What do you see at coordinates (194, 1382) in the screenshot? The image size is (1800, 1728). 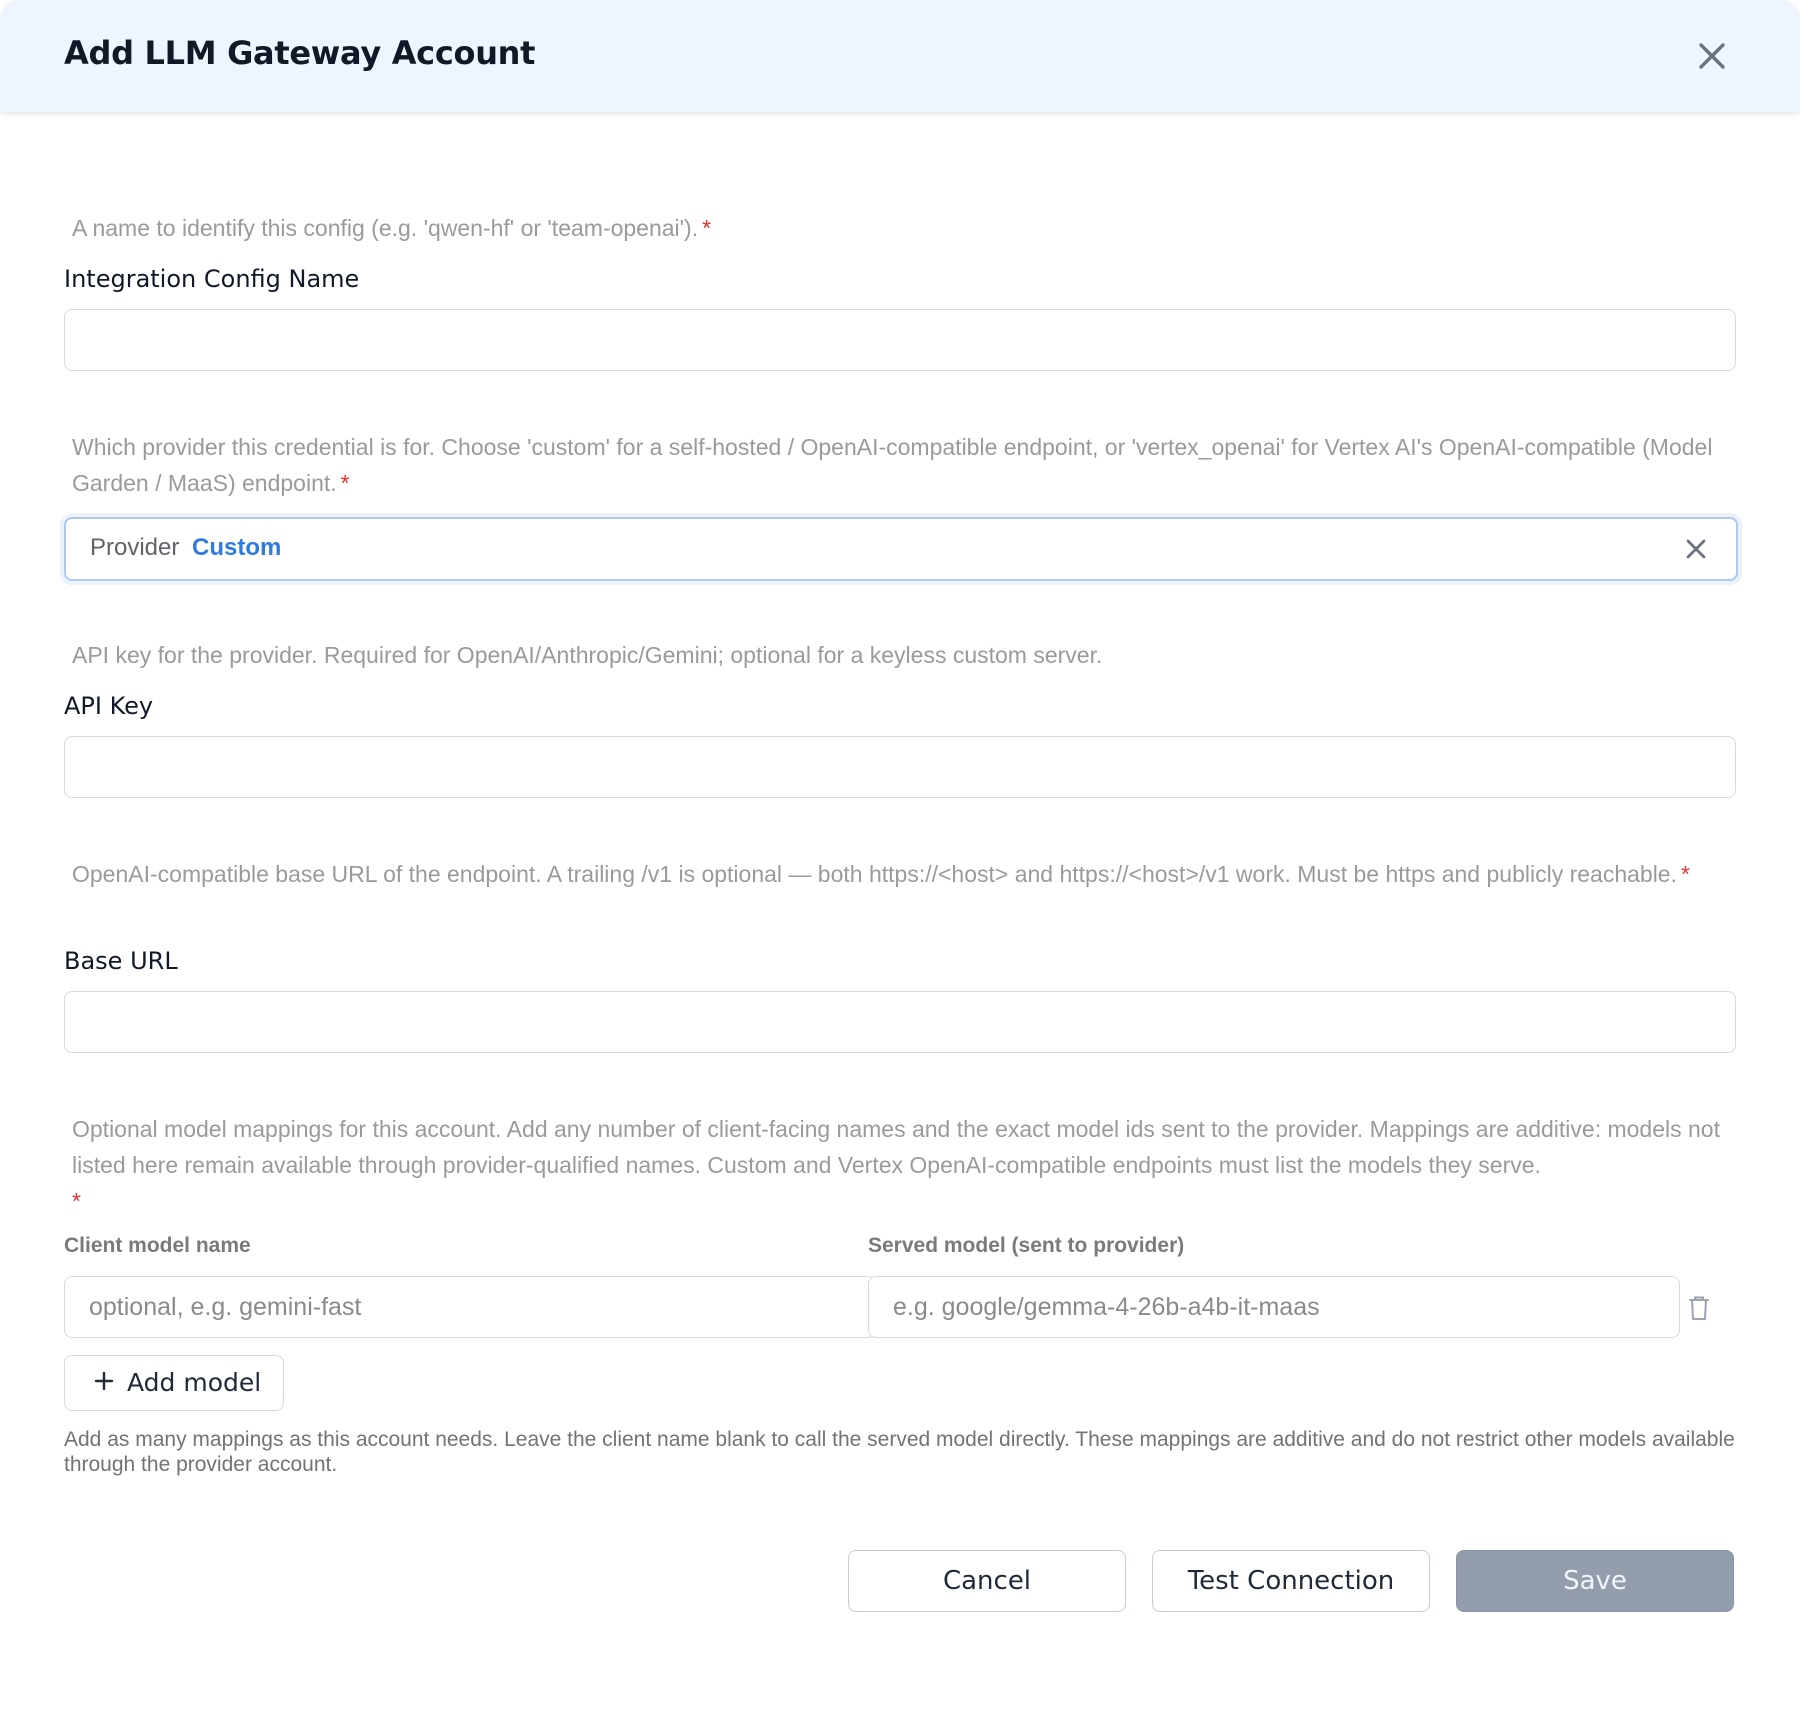 I see `add-model-label: Add model` at bounding box center [194, 1382].